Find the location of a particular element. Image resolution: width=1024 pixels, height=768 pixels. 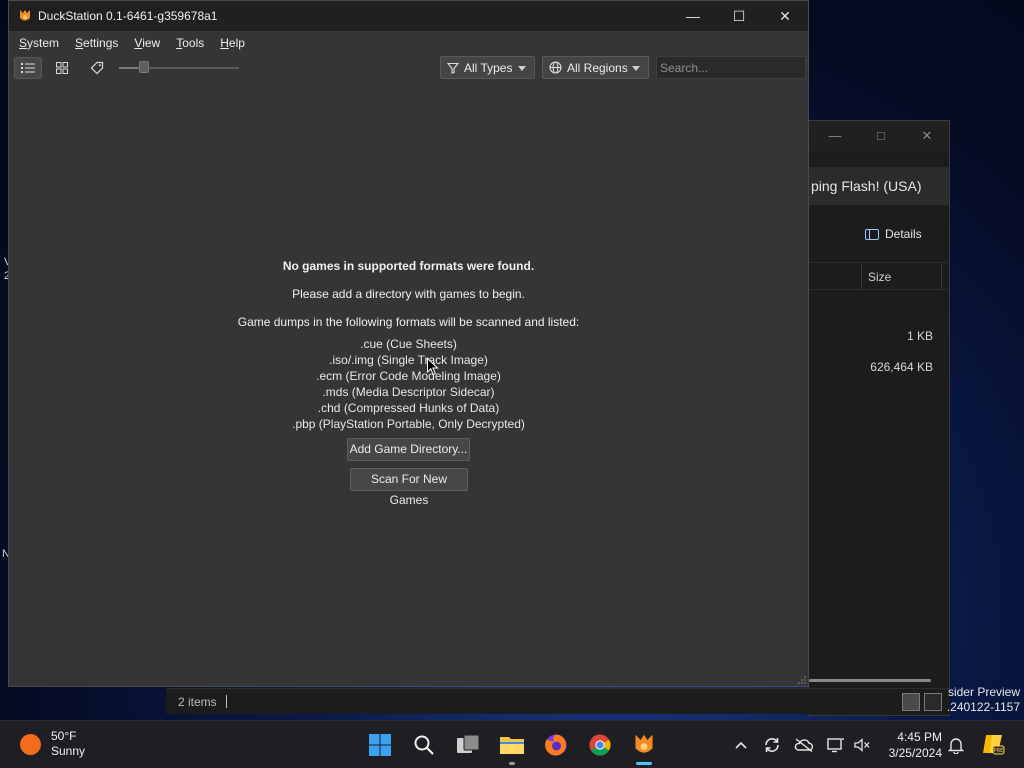

game-list-toolbar: All Types All Regions is located at coordinates (408, 69).